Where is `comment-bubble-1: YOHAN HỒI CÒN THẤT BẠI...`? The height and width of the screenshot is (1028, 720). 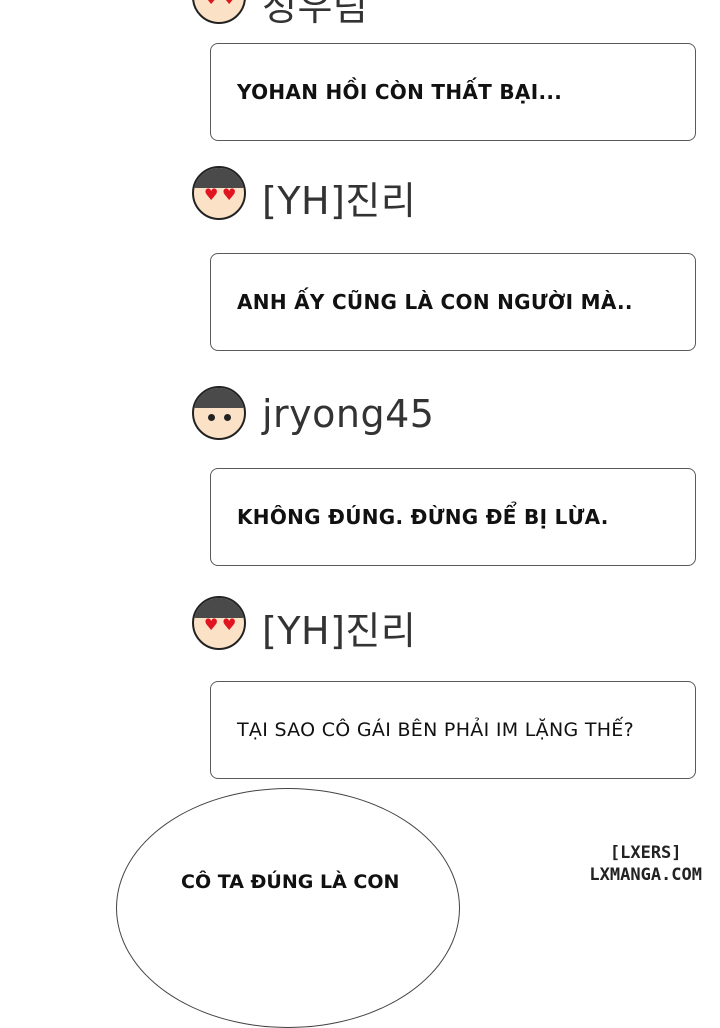
comment-bubble-1: YOHAN HỒI CÒN THẤT BẠI... is located at coordinates (453, 92).